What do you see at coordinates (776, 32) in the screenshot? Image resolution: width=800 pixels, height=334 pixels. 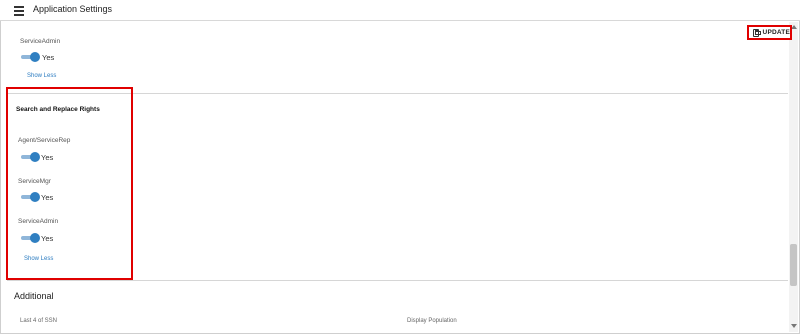 I see `update-button-label: UPDATE` at bounding box center [776, 32].